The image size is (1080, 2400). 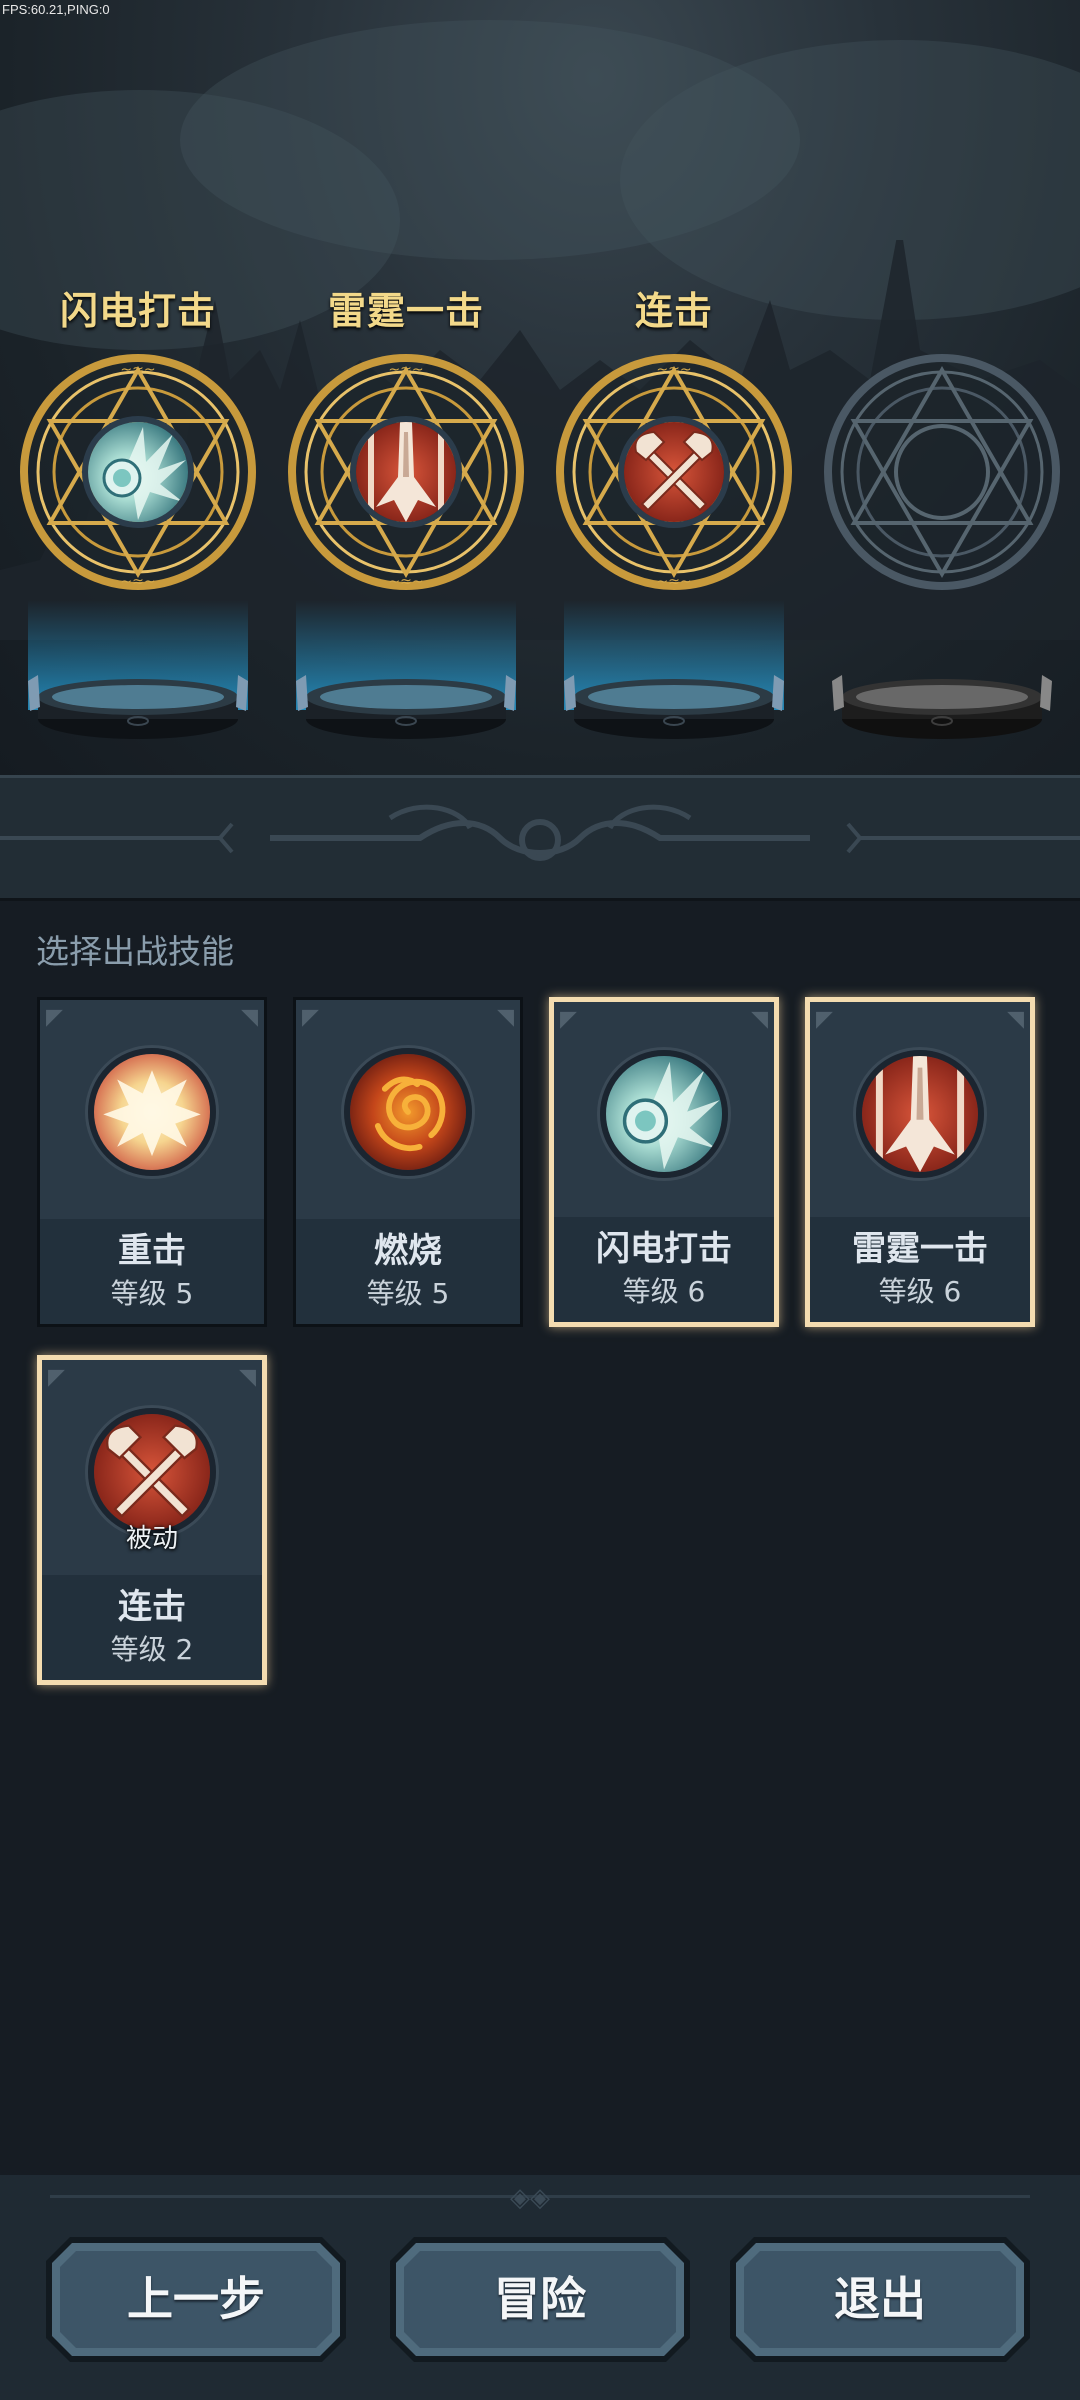 I want to click on skill-card-thunder-strike: ◤ ◤ 雷霆一击 等级 6, so click(x=920, y=1162).